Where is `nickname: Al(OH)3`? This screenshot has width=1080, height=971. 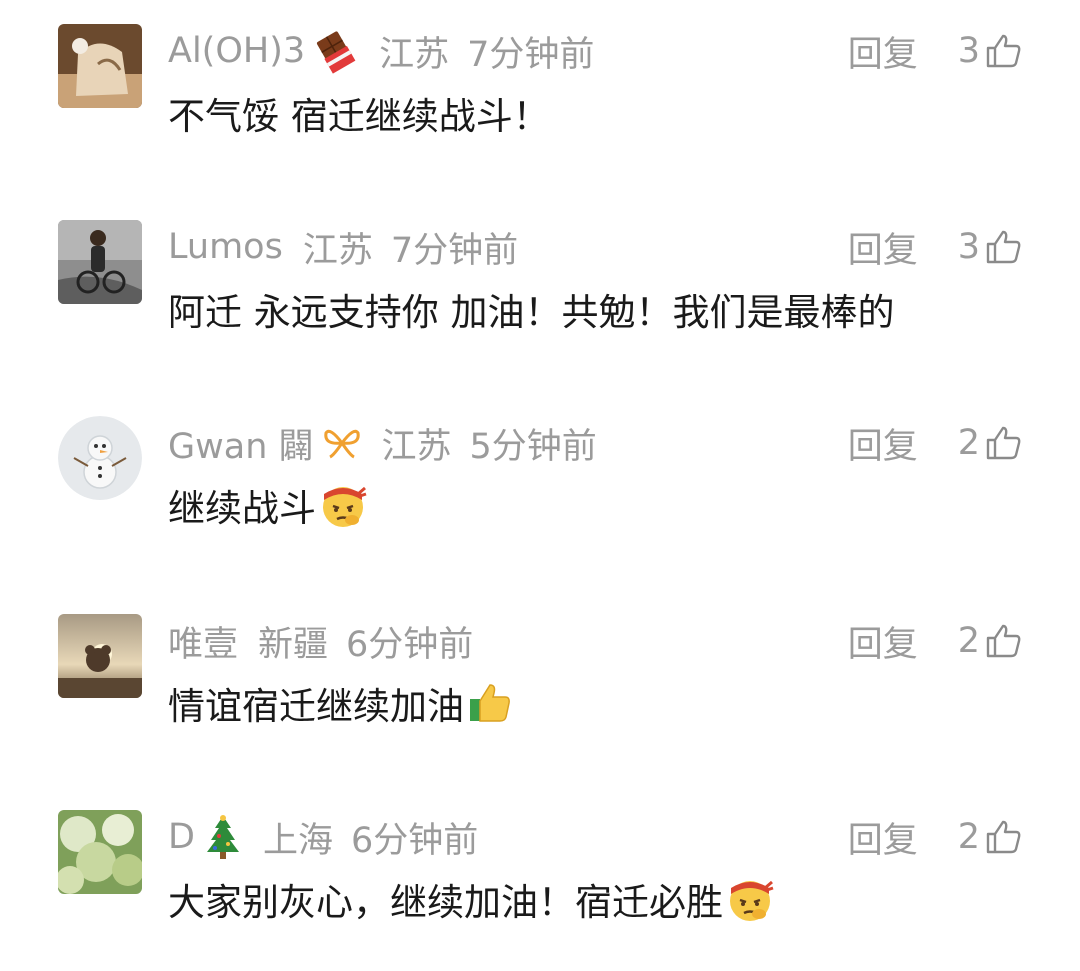 nickname: Al(OH)3 is located at coordinates (236, 51).